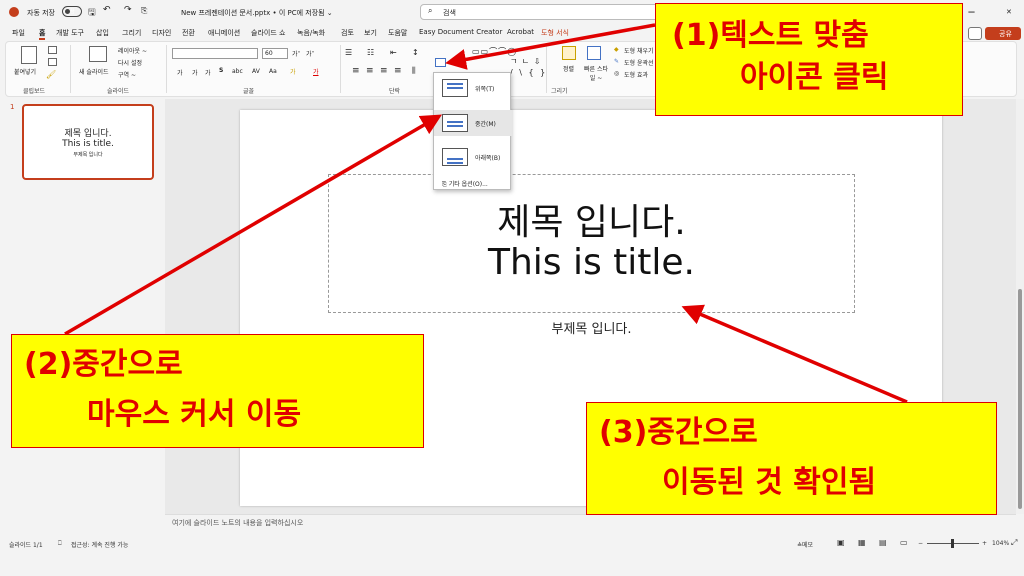 Image resolution: width=1024 pixels, height=576 pixels. What do you see at coordinates (769, 482) in the screenshot?
I see `callout-step3-line2: 이동된 것 확인됨` at bounding box center [769, 482].